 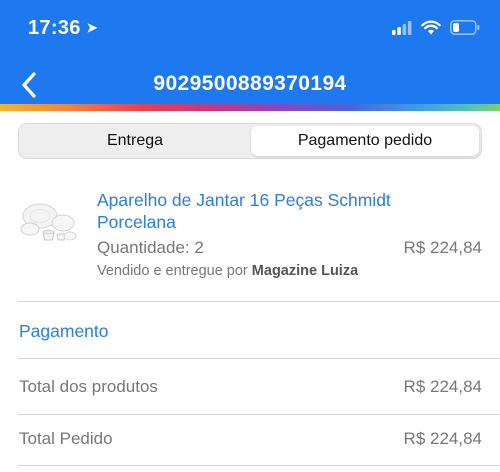 What do you see at coordinates (172, 271) in the screenshot?
I see `seller-prefix: Vendido e entregue por` at bounding box center [172, 271].